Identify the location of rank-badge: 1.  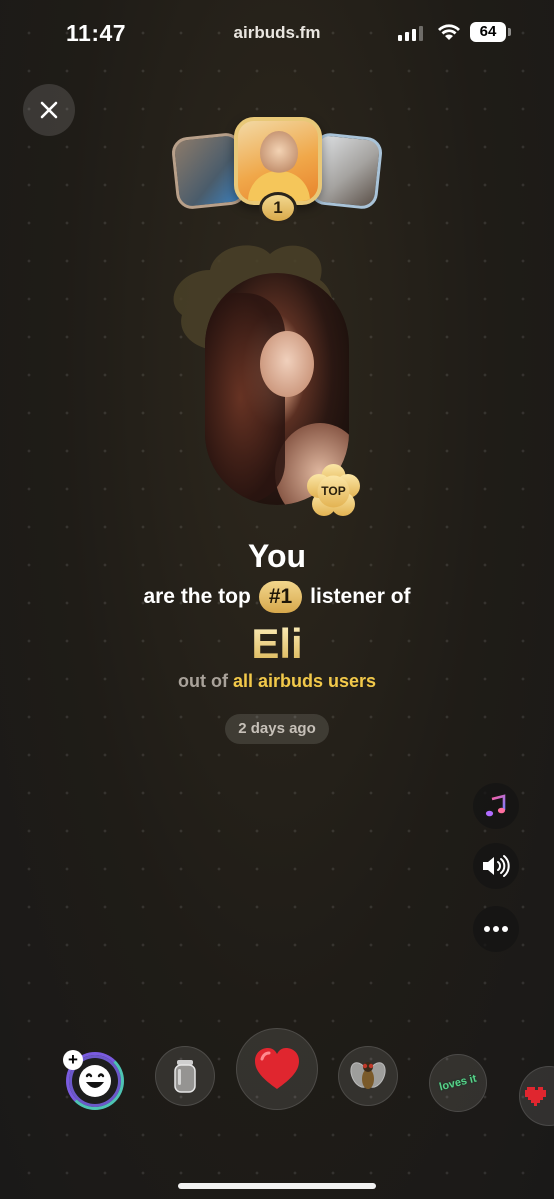
(278, 208).